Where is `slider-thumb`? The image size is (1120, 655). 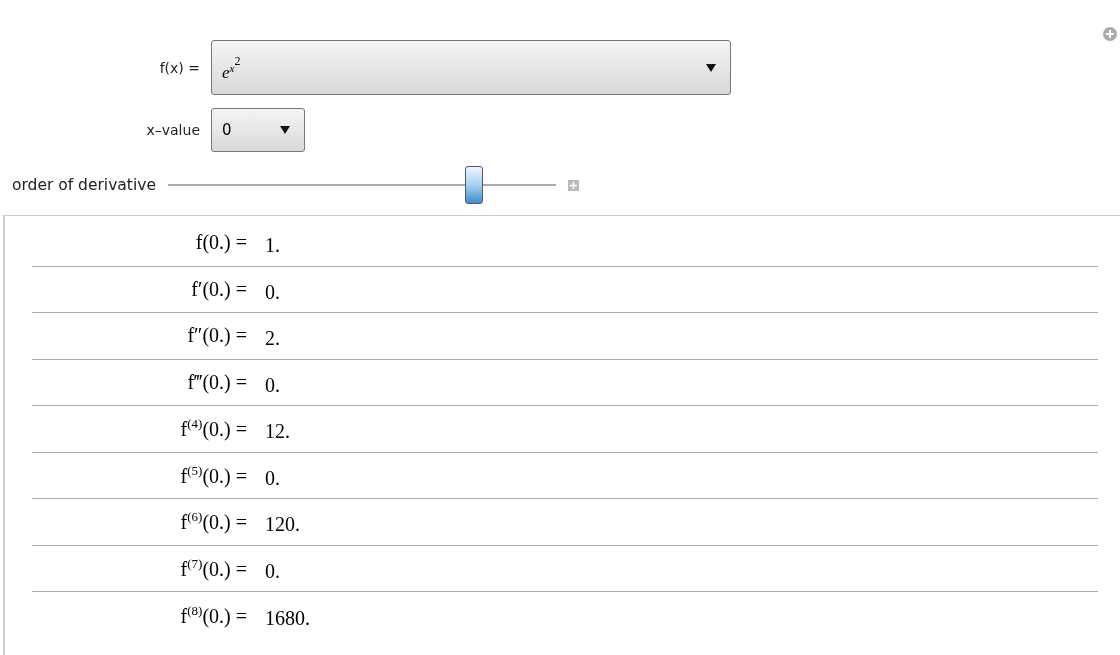 slider-thumb is located at coordinates (474, 185).